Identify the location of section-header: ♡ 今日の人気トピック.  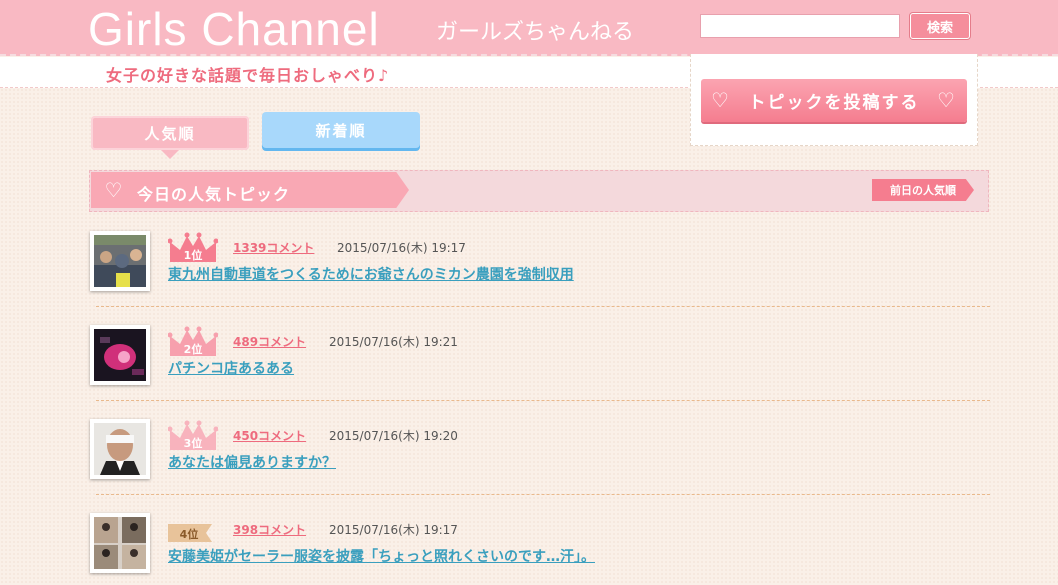
(250, 190).